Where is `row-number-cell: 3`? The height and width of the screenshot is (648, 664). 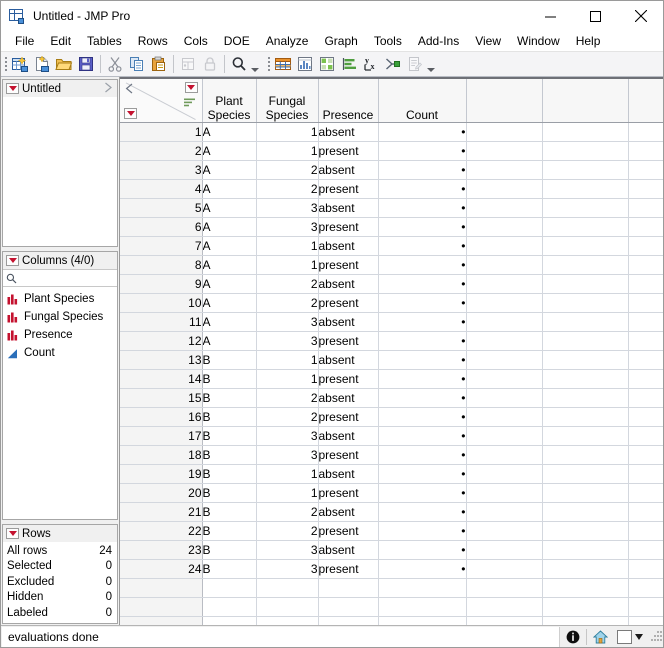
row-number-cell: 3 is located at coordinates (161, 170).